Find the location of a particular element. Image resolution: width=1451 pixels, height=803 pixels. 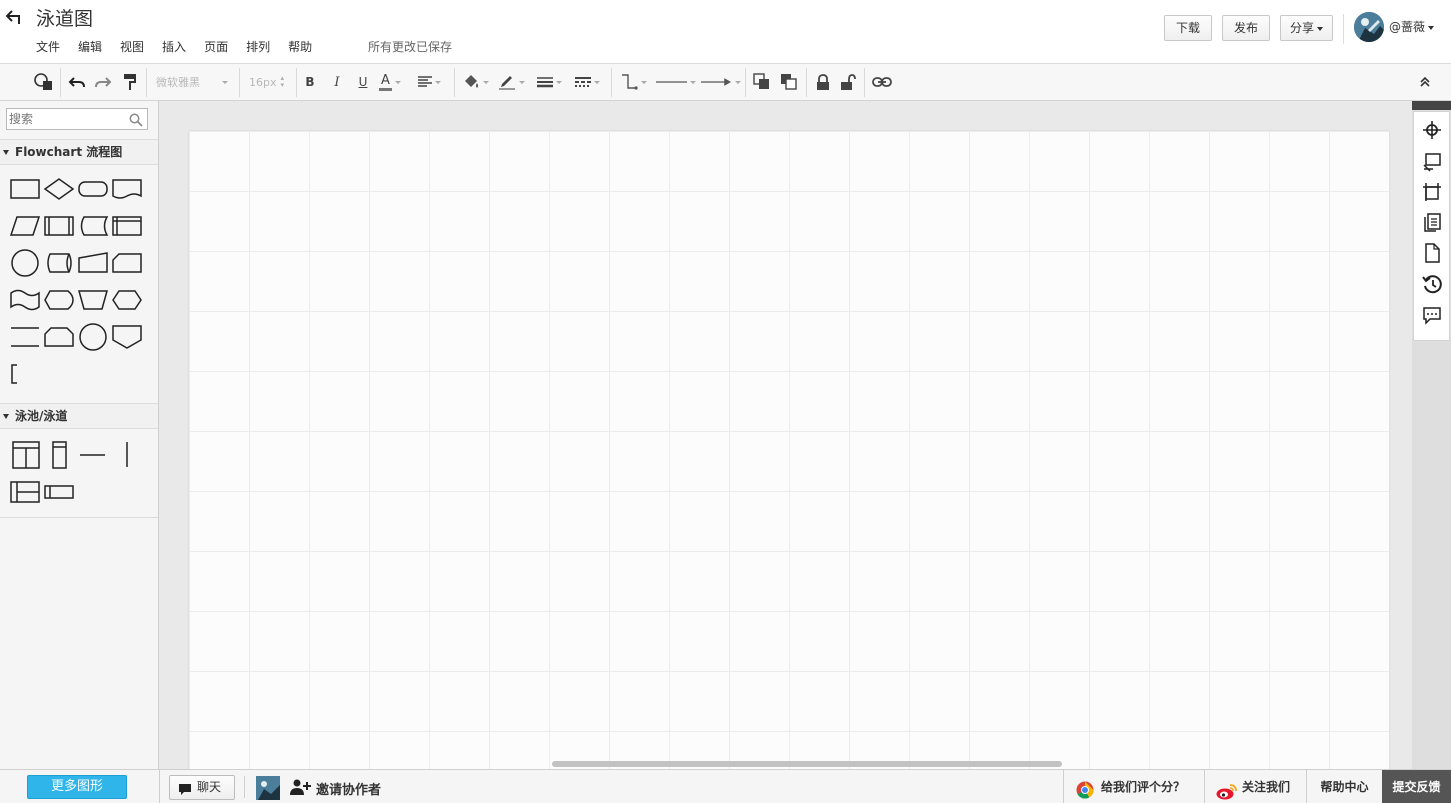

vertical-separator-shape is located at coordinates (127, 455).